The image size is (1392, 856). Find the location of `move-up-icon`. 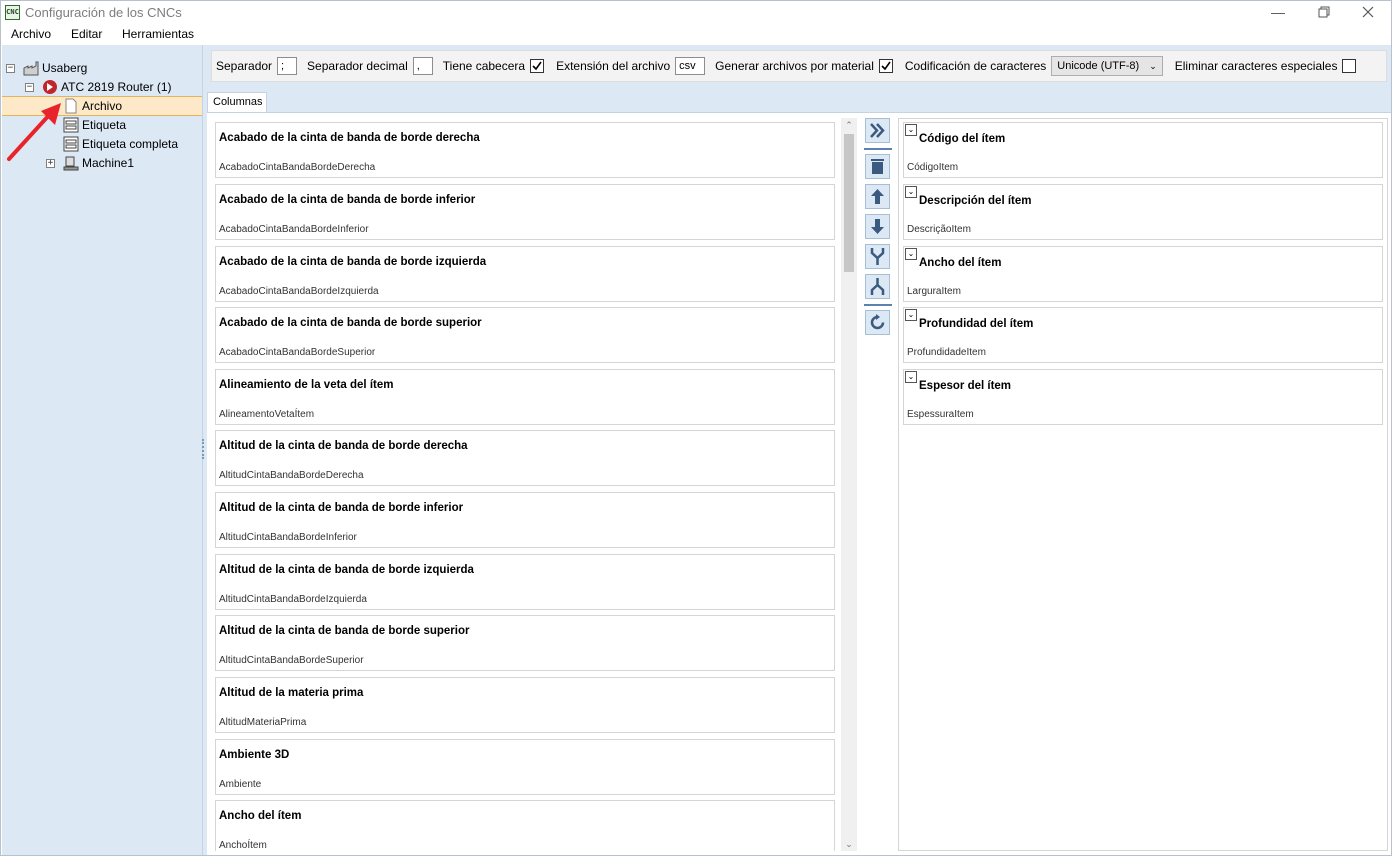

move-up-icon is located at coordinates (877, 196).